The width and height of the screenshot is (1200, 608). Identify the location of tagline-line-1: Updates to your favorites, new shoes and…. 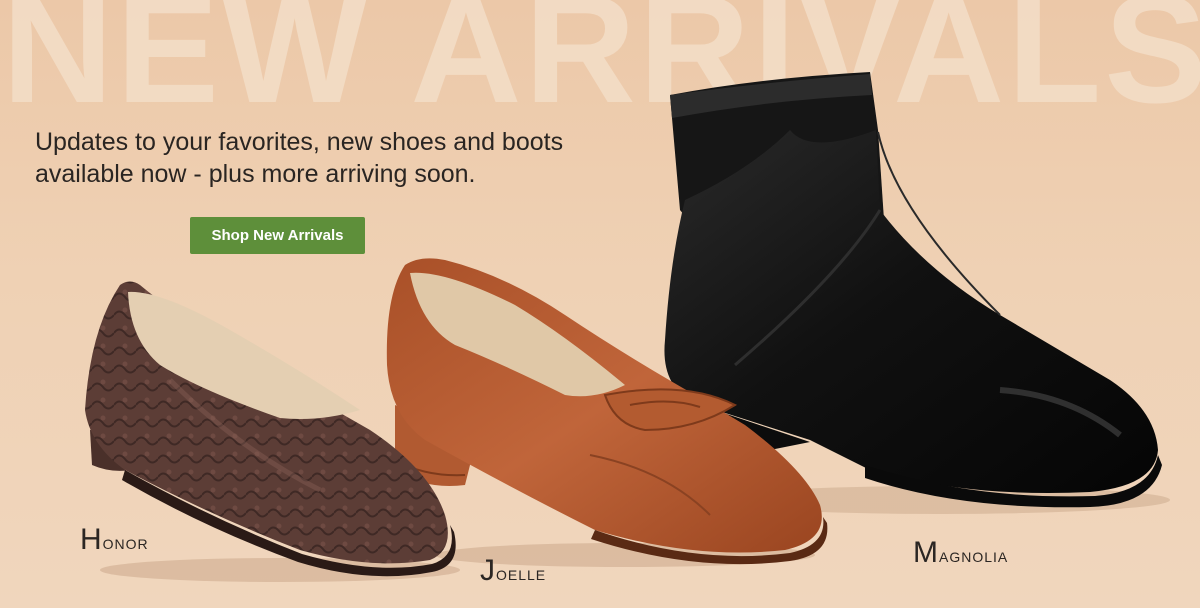
(299, 142).